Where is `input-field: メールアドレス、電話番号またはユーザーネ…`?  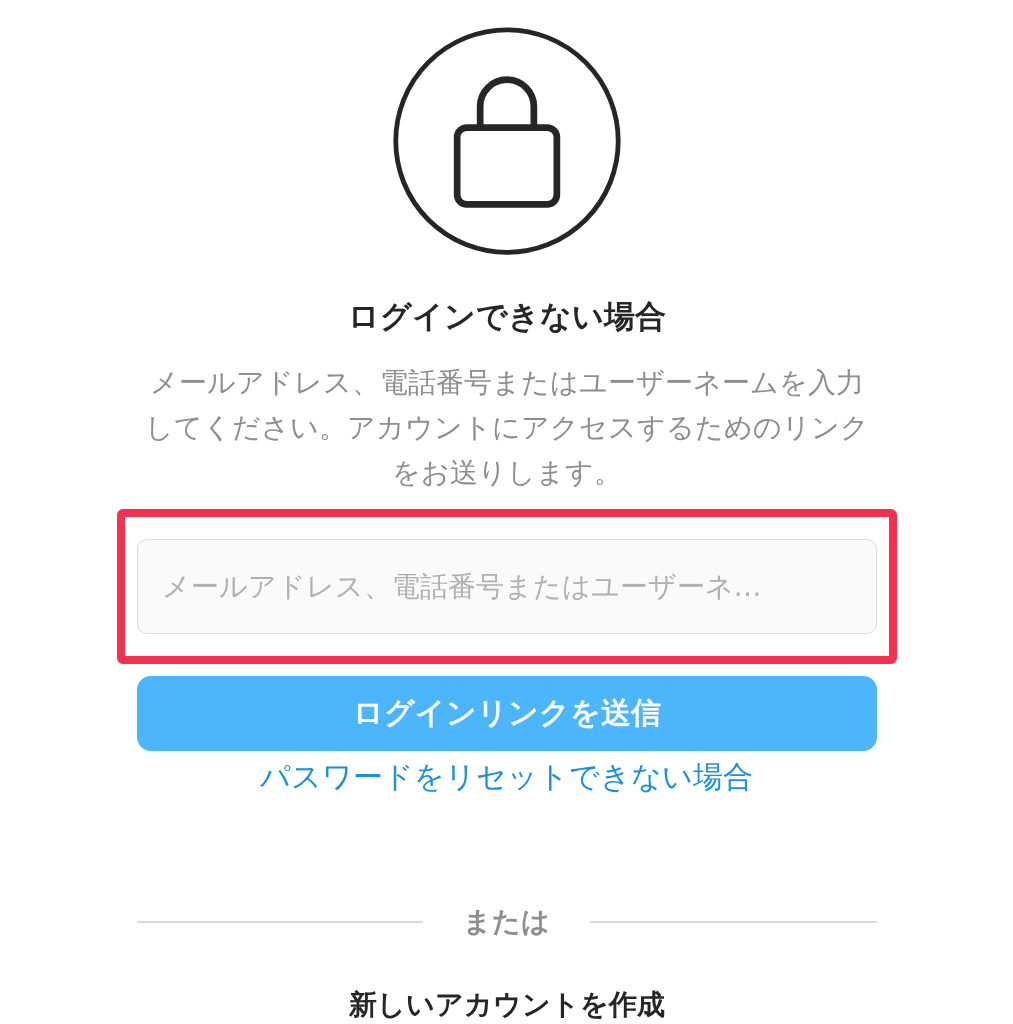
input-field: メールアドレス、電話番号またはユーザーネ… is located at coordinates (506, 587).